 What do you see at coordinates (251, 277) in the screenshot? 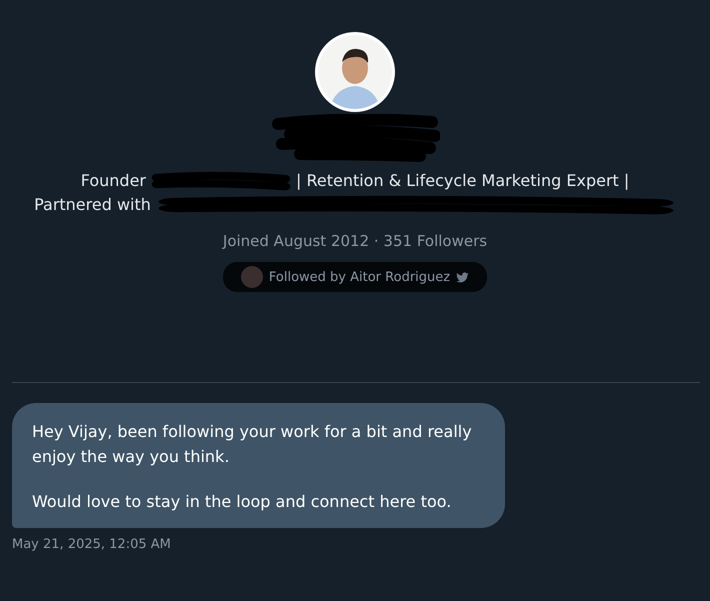
I see `follower-avatar` at bounding box center [251, 277].